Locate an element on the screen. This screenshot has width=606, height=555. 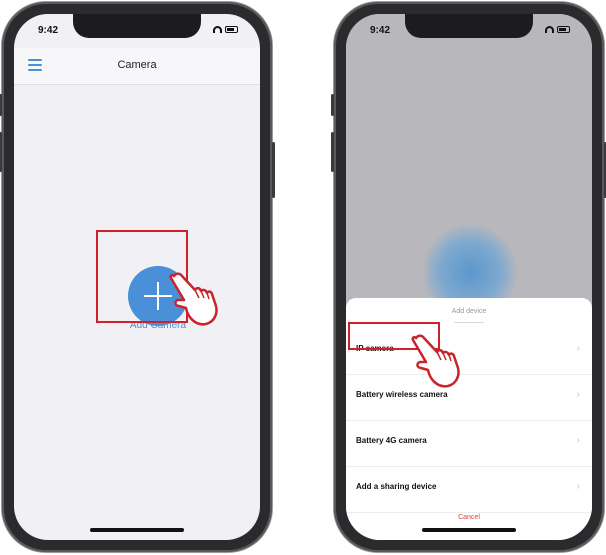
page-title: Camera is located at coordinates (137, 65).